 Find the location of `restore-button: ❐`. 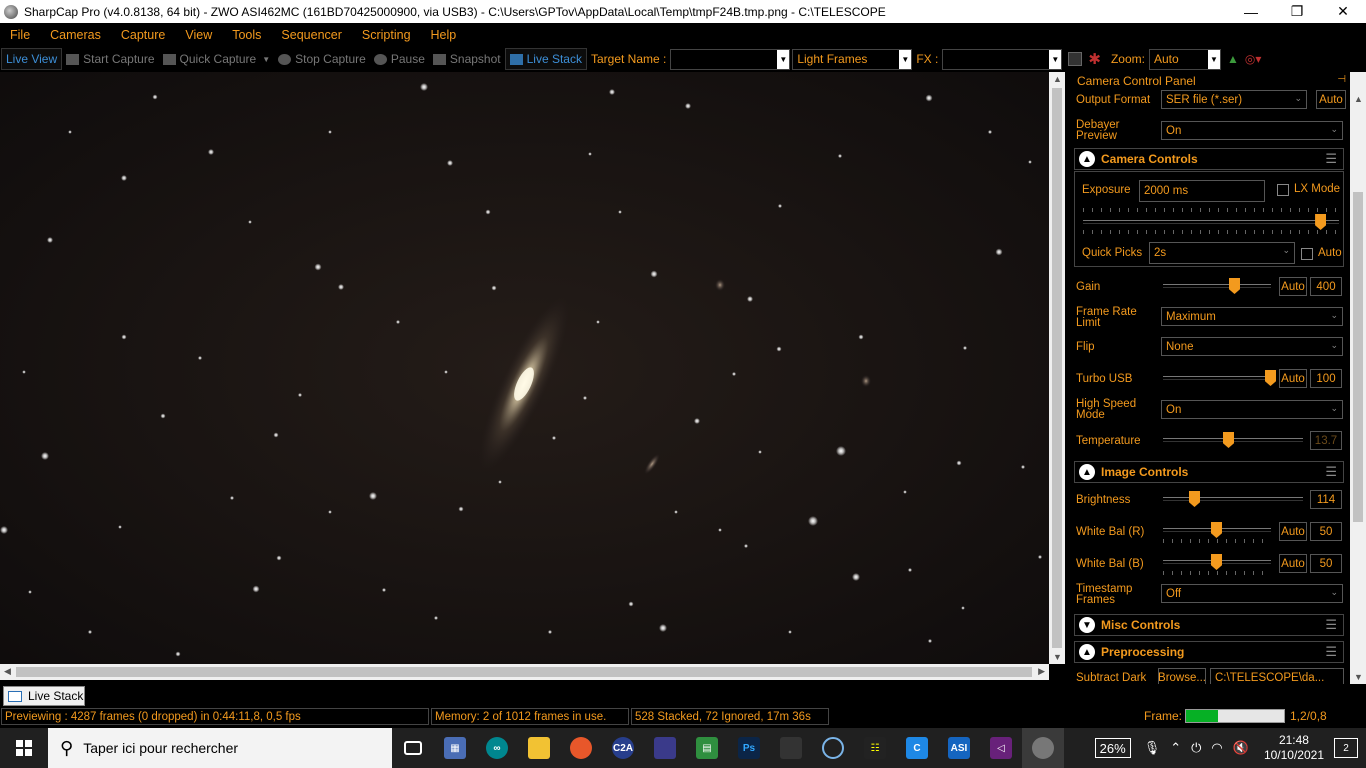

restore-button: ❐ is located at coordinates (1297, 11).